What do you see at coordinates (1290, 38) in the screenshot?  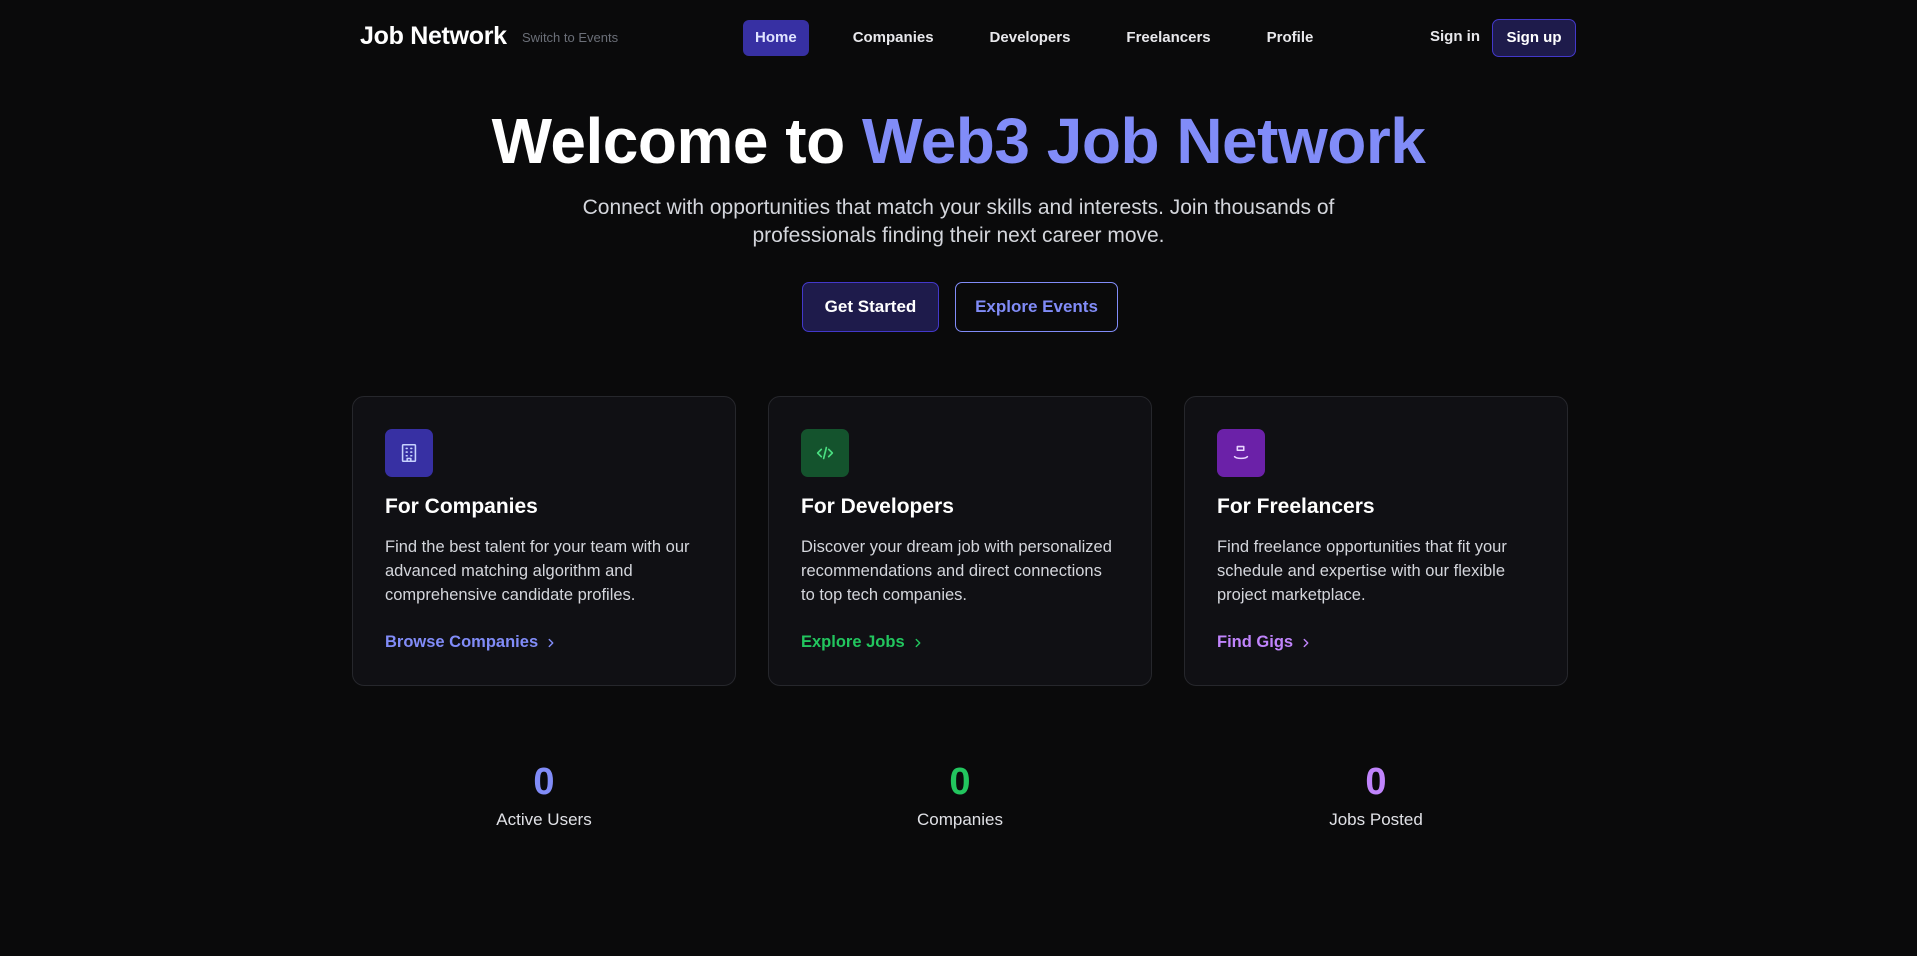 I see `nav-link-profile: Profile` at bounding box center [1290, 38].